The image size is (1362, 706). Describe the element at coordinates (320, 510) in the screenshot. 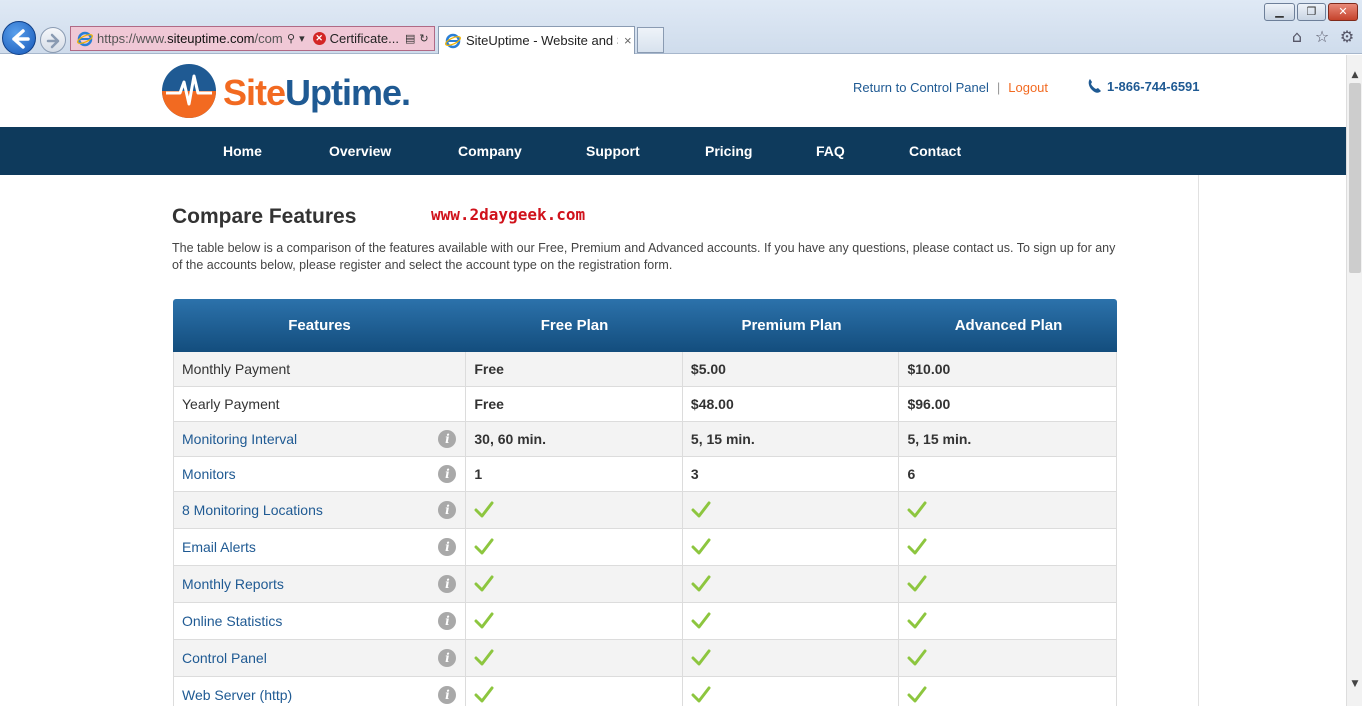

I see `feature-name: 8 Monitoring Locations i` at that location.